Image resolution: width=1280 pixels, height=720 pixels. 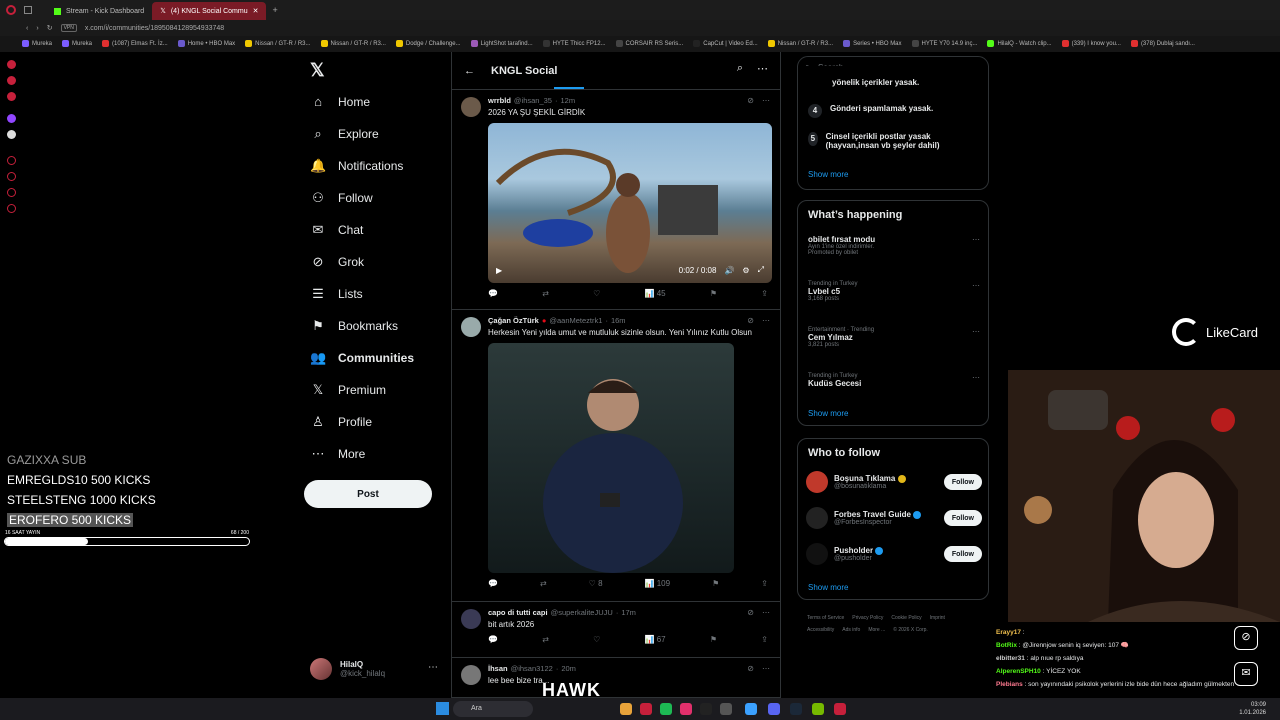 What do you see at coordinates (646, 709) in the screenshot?
I see `opera-icon` at bounding box center [646, 709].